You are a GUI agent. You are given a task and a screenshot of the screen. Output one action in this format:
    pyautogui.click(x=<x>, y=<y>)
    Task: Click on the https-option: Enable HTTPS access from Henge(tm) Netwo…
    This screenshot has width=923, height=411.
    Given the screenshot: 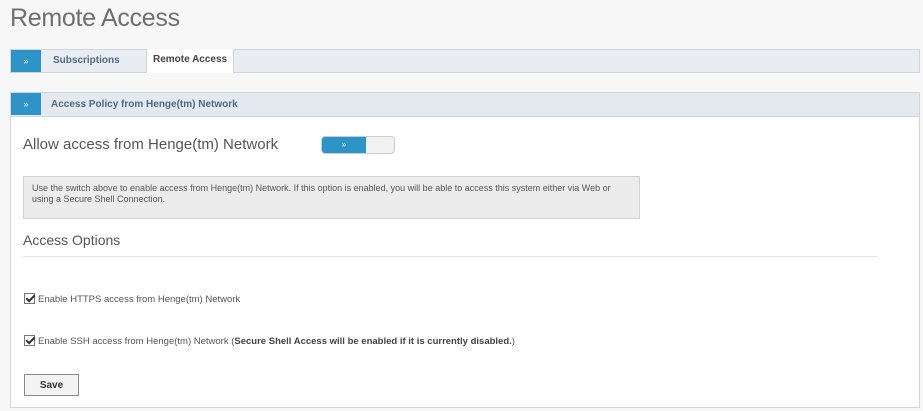 What is the action you would take?
    pyautogui.click(x=132, y=300)
    